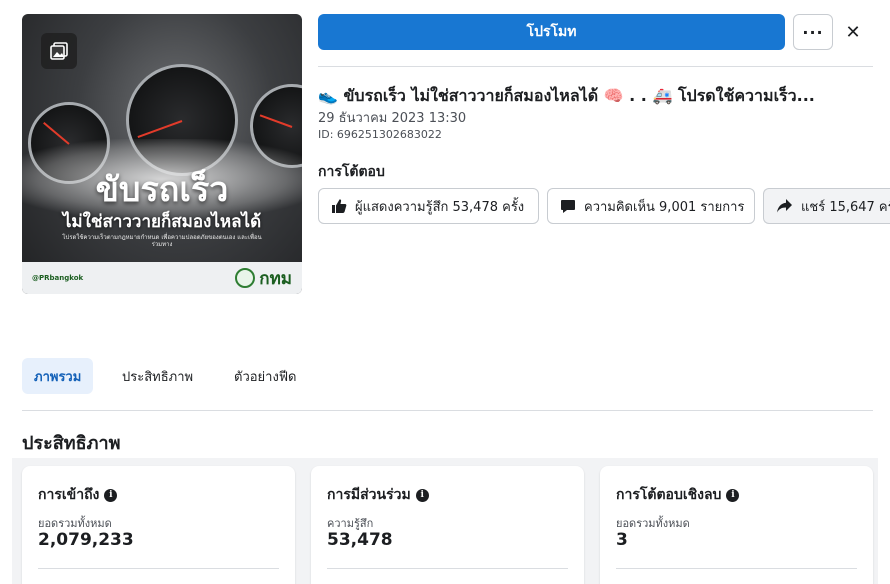 This screenshot has height=584, width=890. I want to click on header-divider, so click(595, 66).